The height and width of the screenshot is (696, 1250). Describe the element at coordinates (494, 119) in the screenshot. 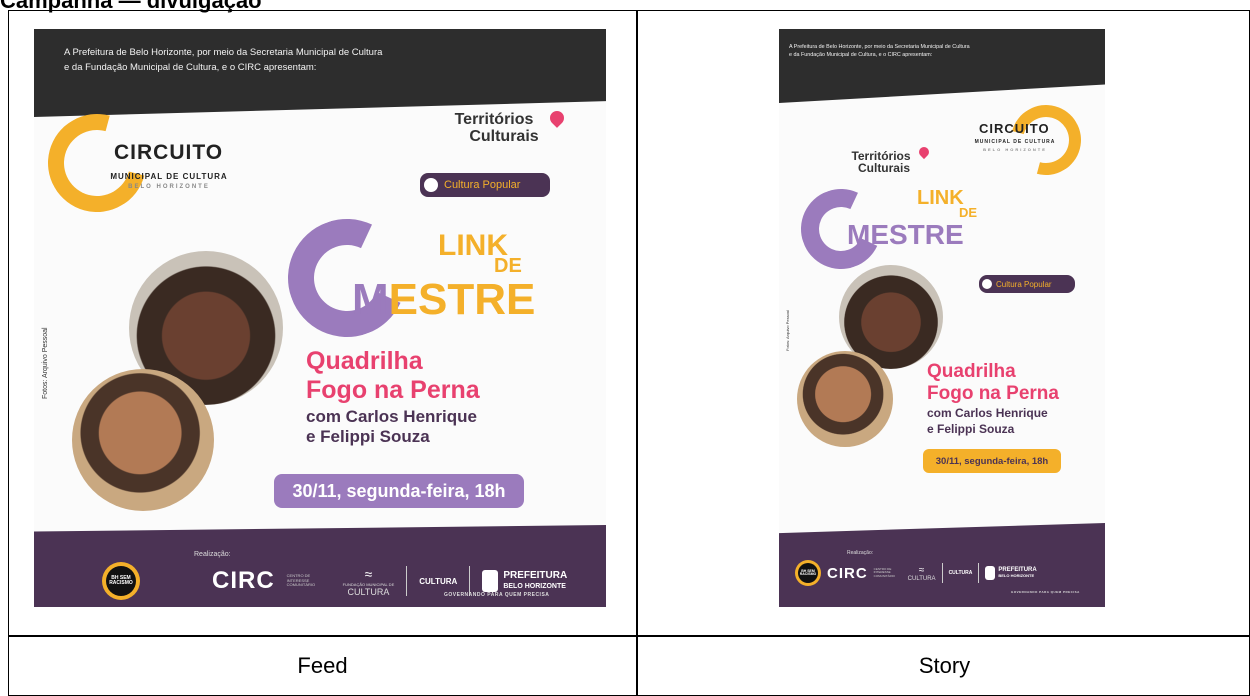

I see `territorios-line1: Territórios` at that location.